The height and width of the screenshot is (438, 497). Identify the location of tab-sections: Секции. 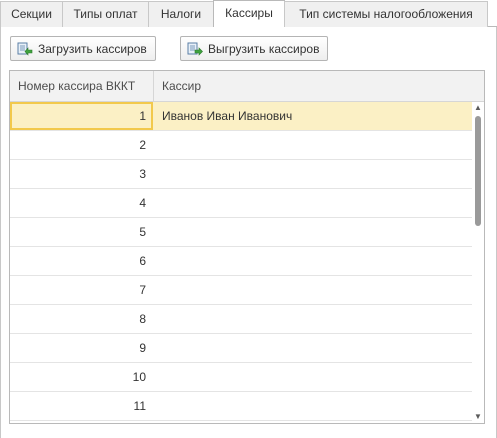
(31, 14).